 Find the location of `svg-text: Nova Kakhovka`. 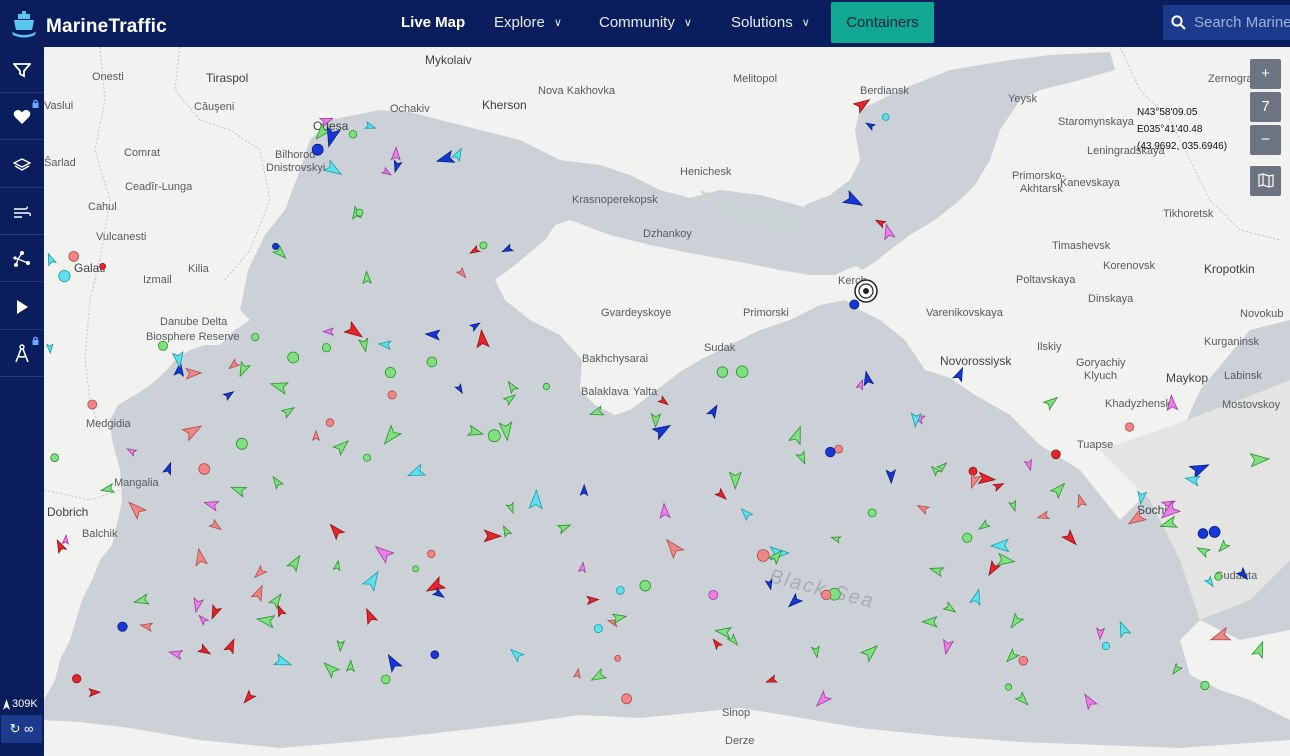

svg-text: Nova Kakhovka is located at coordinates (577, 91).